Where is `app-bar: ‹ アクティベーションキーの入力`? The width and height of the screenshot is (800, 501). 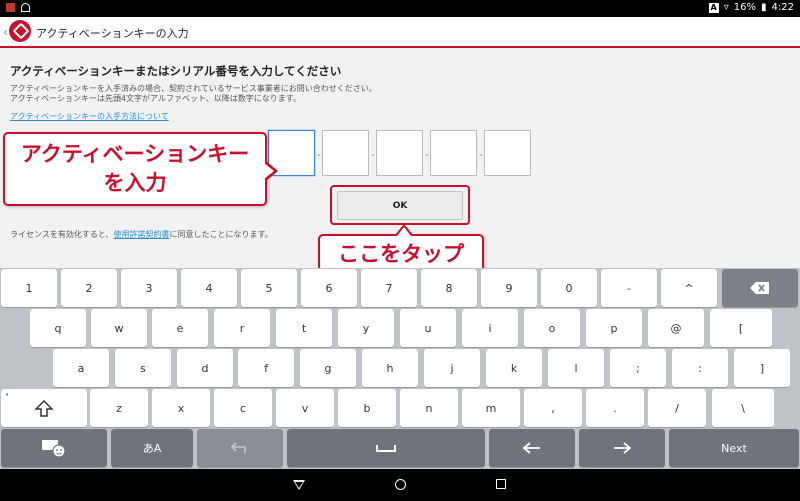 app-bar: ‹ アクティベーションキーの入力 is located at coordinates (400, 32).